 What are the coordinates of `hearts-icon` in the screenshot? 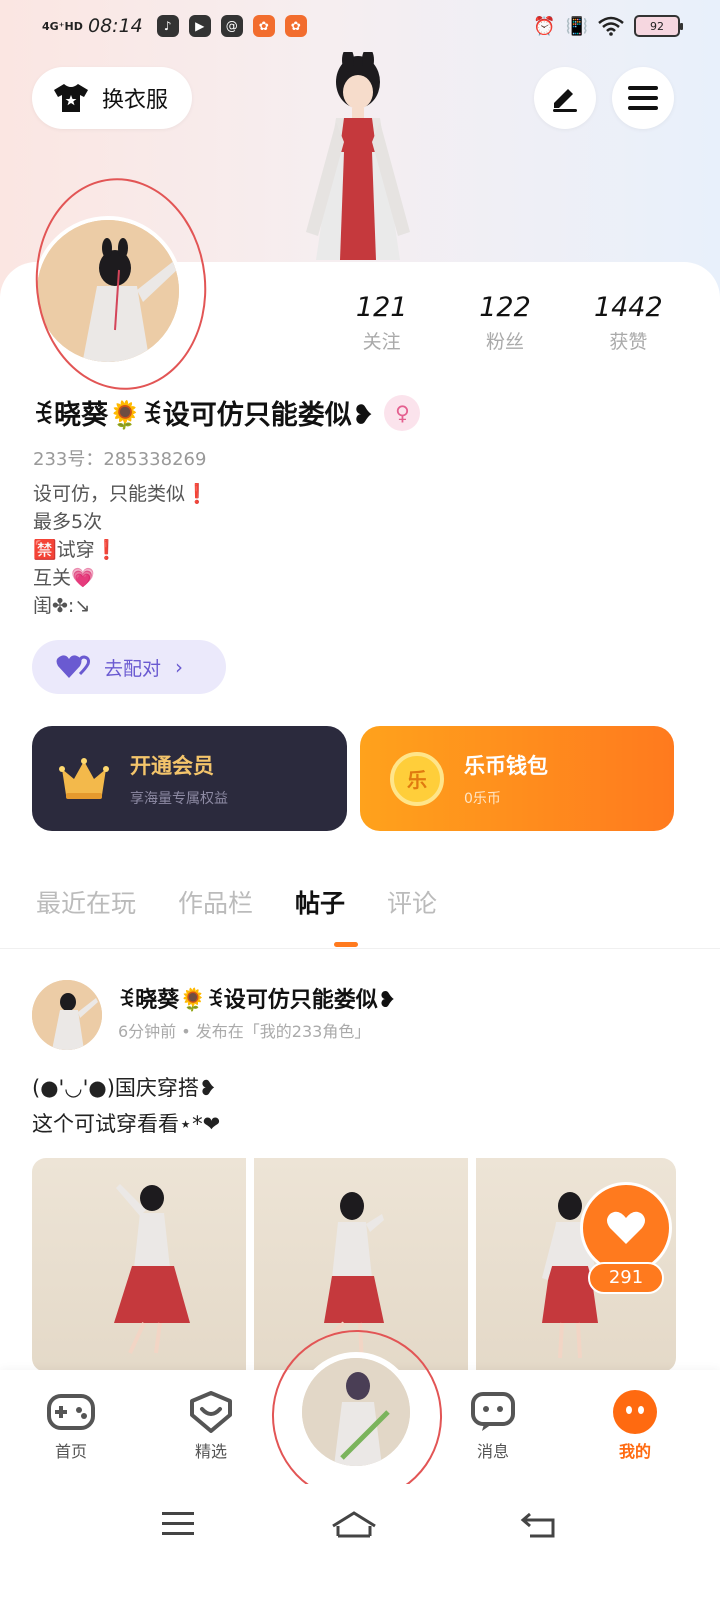 It's located at (73, 666).